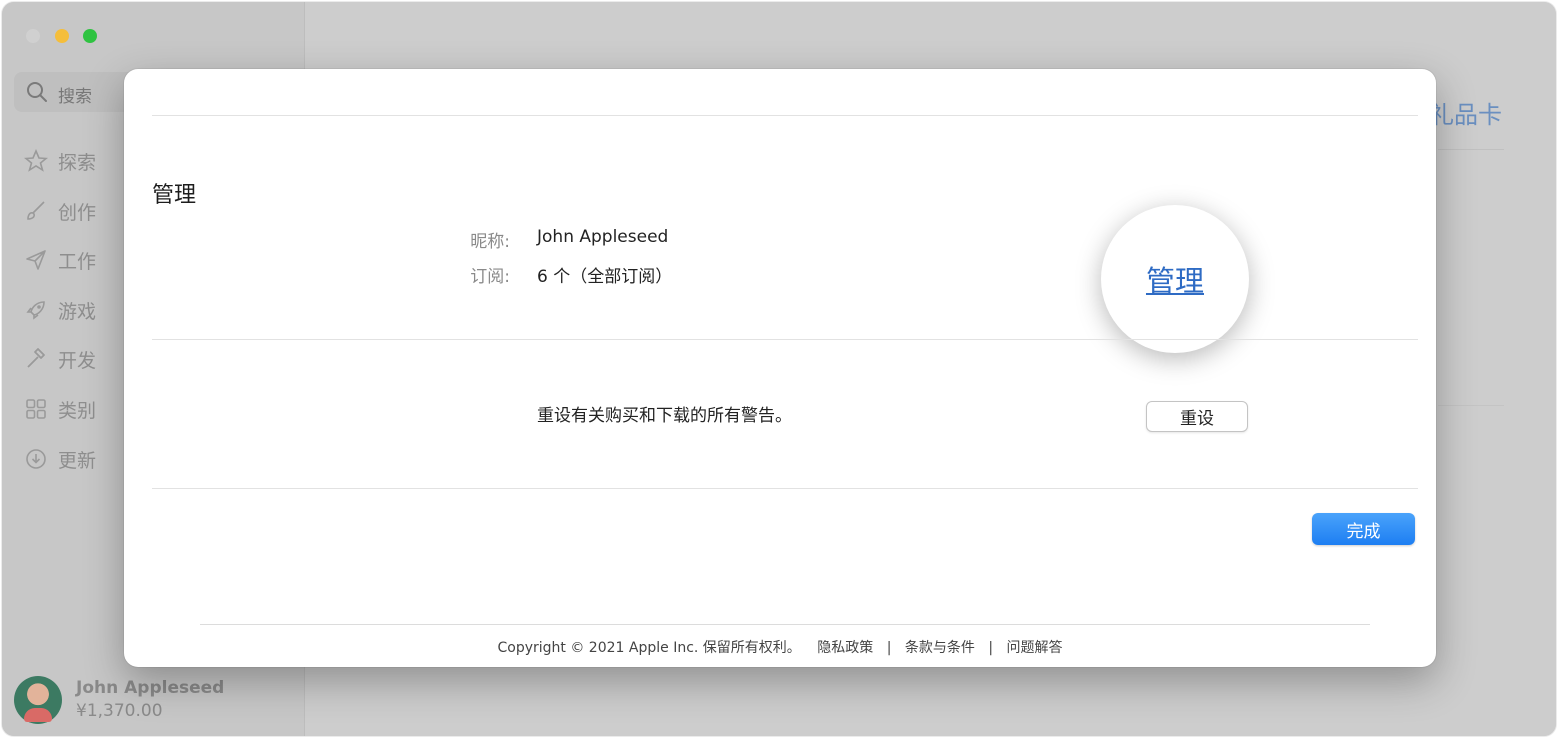  I want to click on hammer-icon, so click(36, 358).